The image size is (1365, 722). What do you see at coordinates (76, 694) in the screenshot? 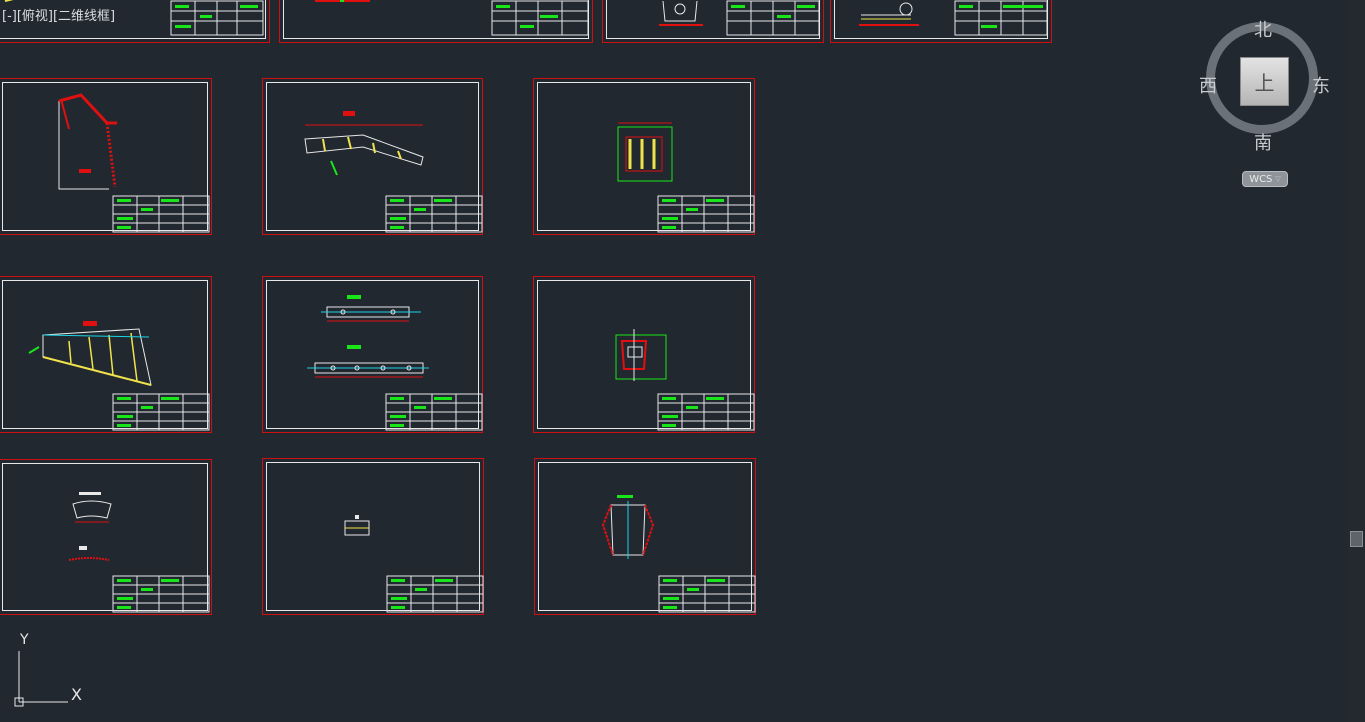
I see `ucs-x-label: X` at bounding box center [76, 694].